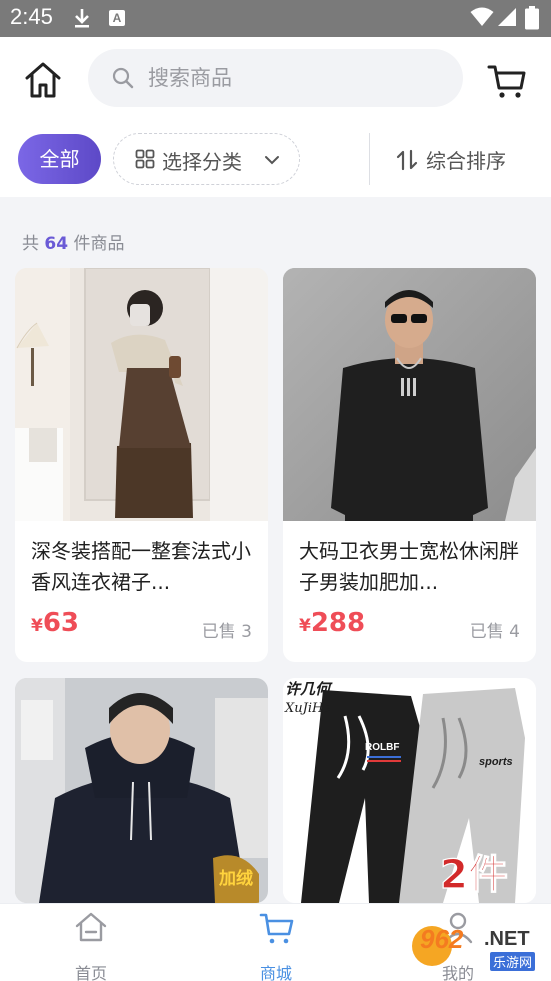 Image resolution: width=551 pixels, height=981 pixels. Describe the element at coordinates (496, 762) in the screenshot. I see `pants-sports-text: sports` at that location.